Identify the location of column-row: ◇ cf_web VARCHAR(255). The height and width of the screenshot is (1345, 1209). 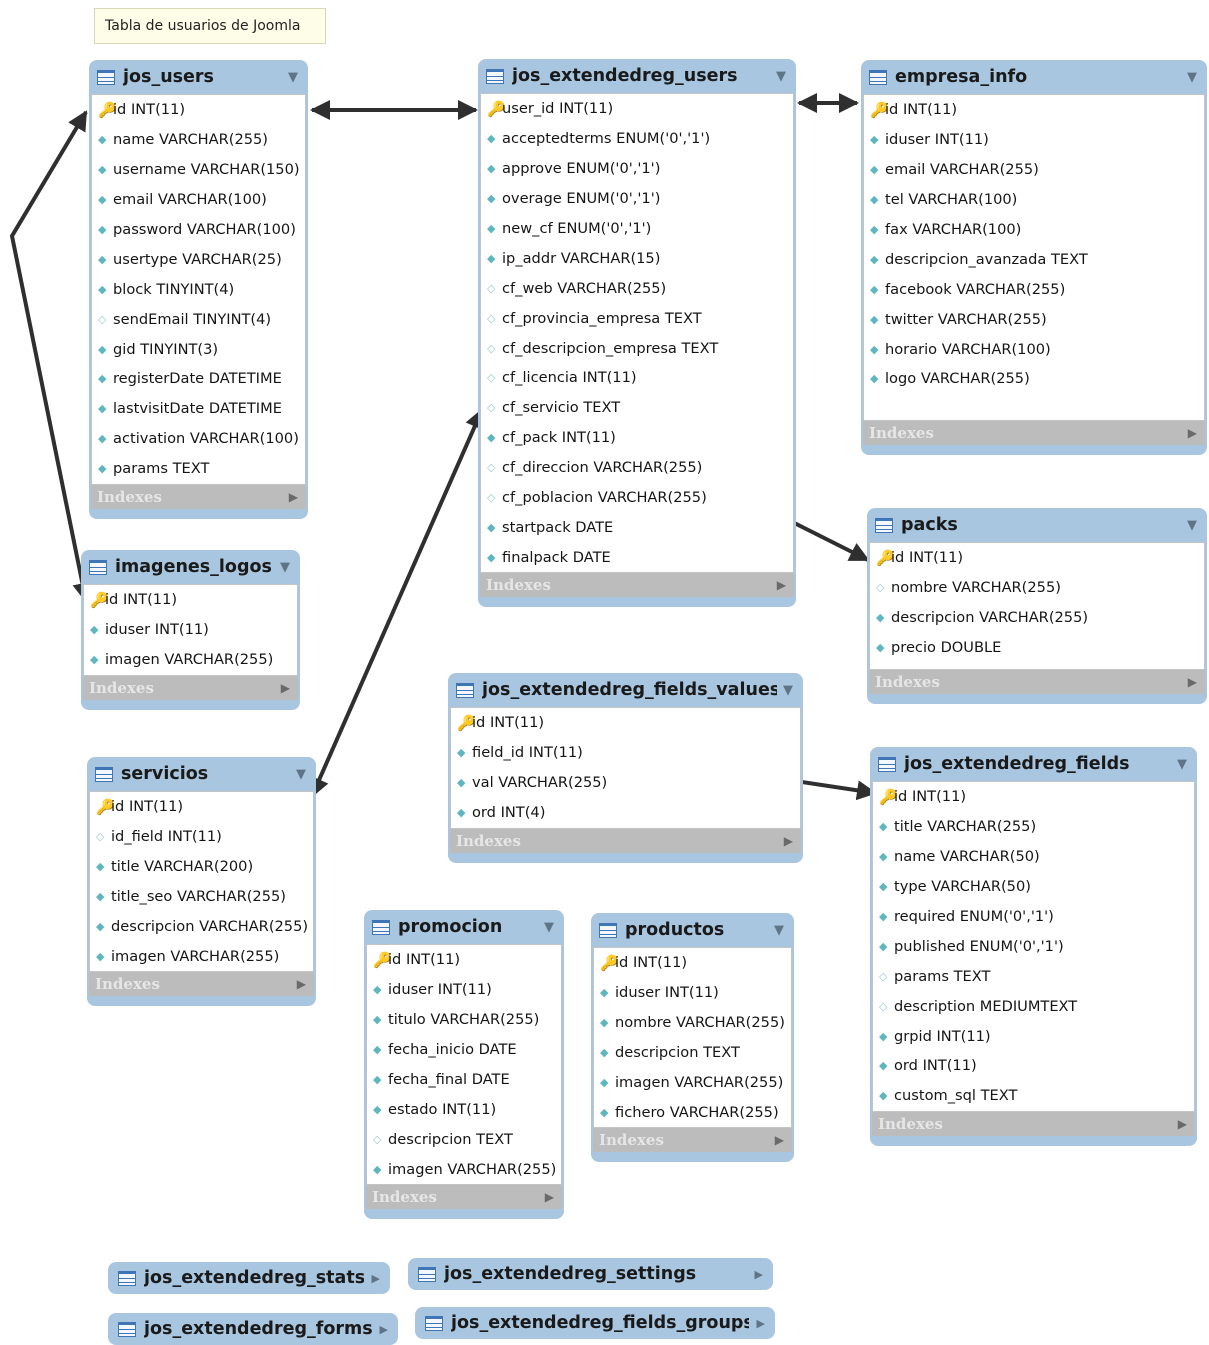
(637, 288).